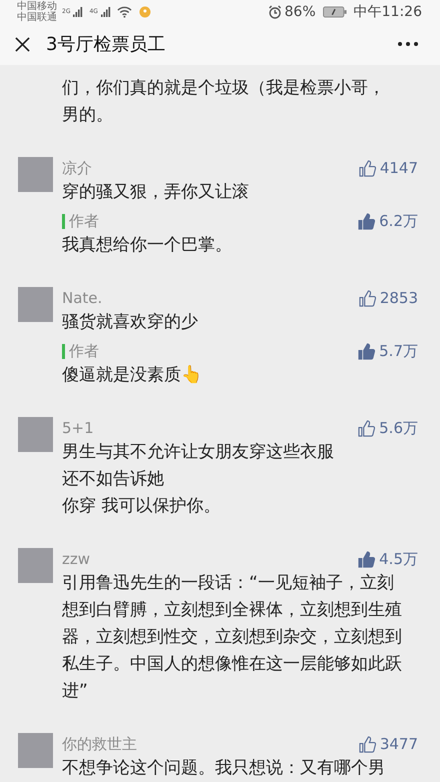 This screenshot has width=440, height=782. What do you see at coordinates (275, 11) in the screenshot?
I see `alarm-icon` at bounding box center [275, 11].